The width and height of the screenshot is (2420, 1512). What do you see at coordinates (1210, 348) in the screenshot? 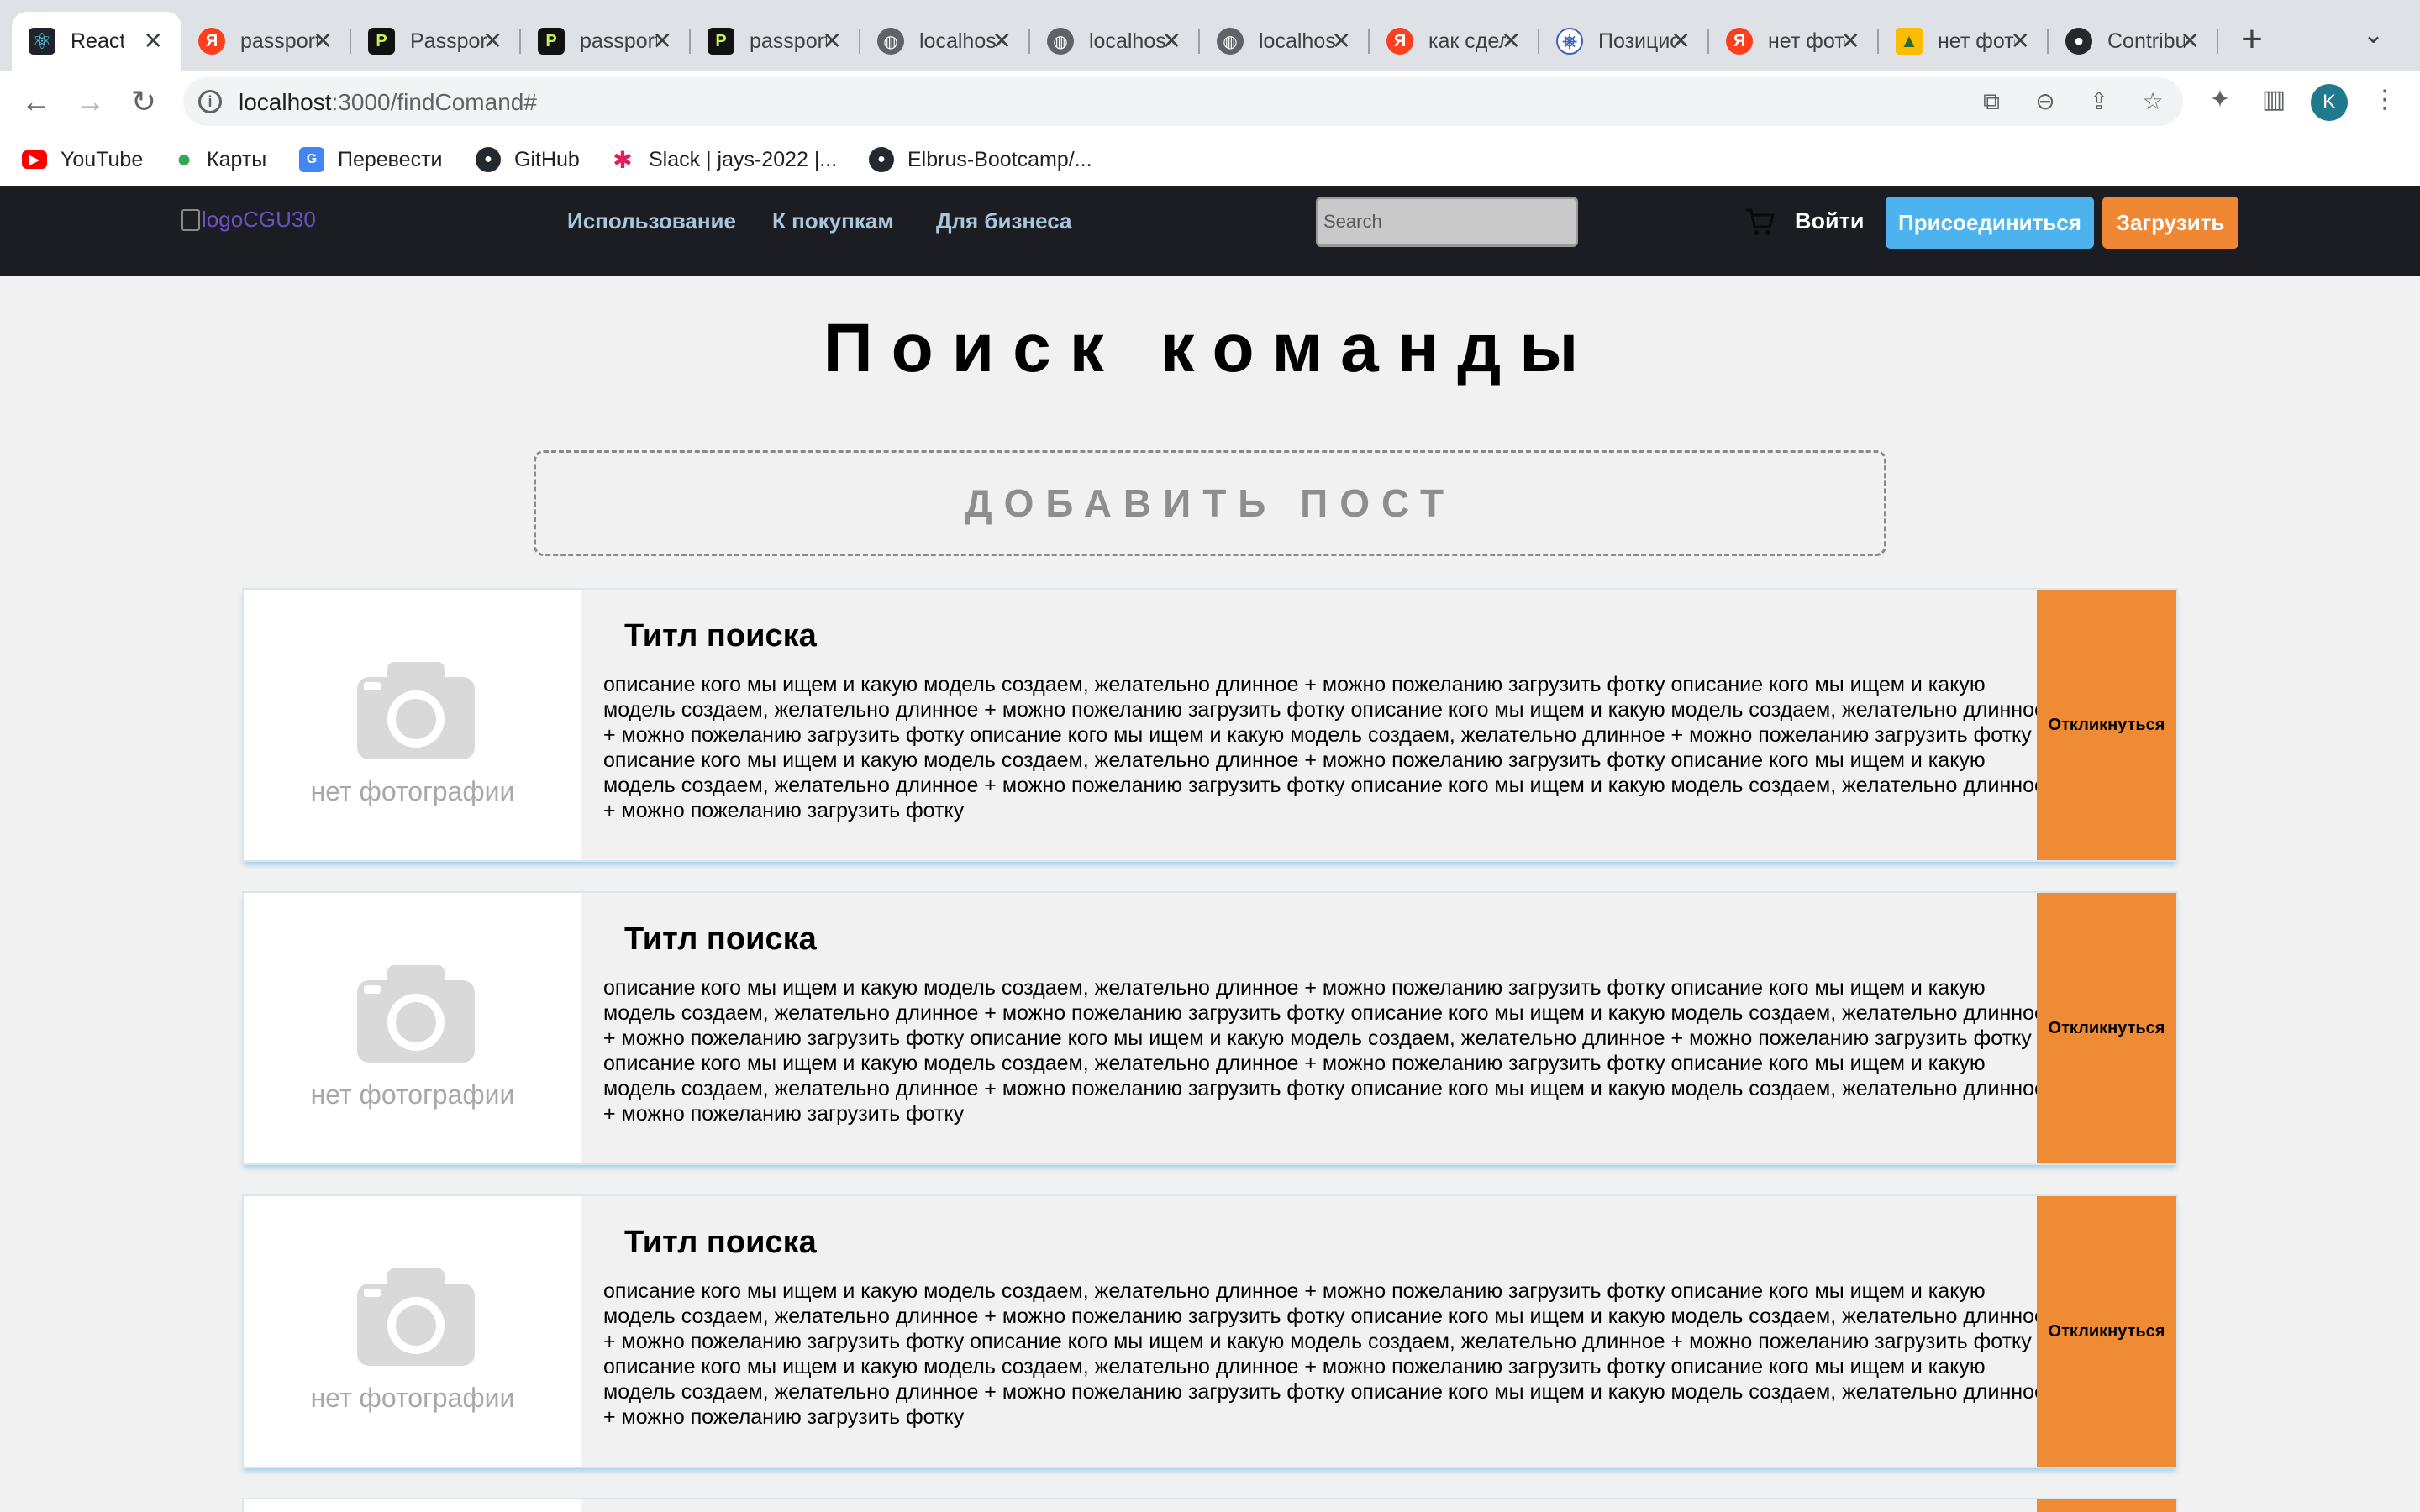
I see `page-title: Поиск команды` at bounding box center [1210, 348].